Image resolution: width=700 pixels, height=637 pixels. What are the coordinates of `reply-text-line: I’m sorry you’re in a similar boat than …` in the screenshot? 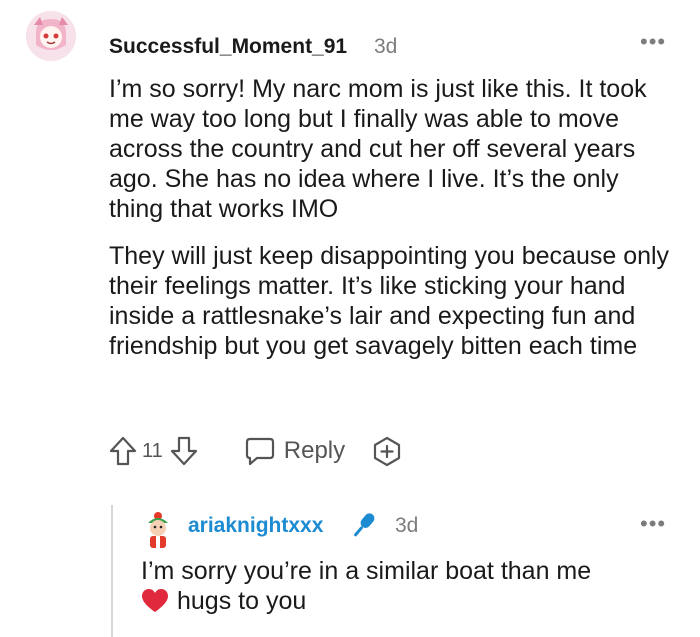 It's located at (366, 571).